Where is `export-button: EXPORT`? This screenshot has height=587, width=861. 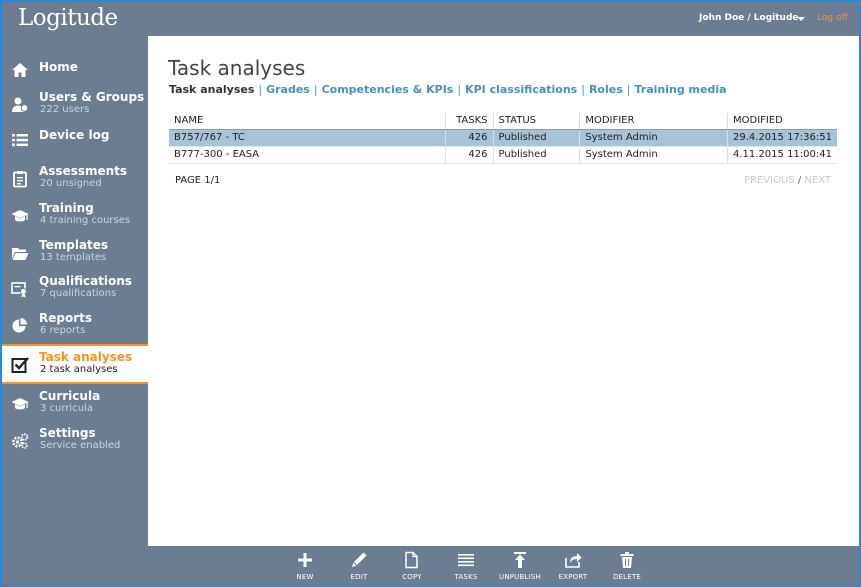 export-button: EXPORT is located at coordinates (573, 566).